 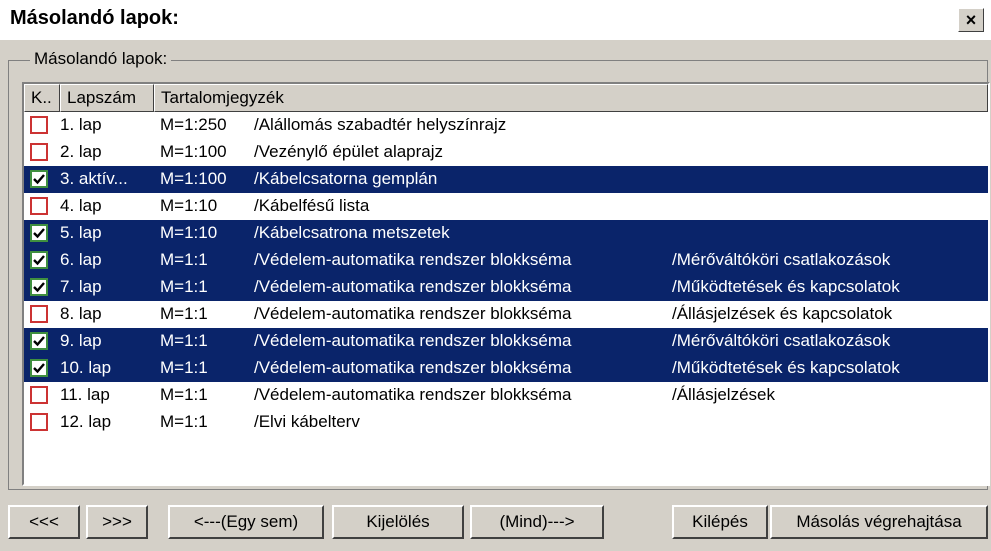 What do you see at coordinates (506, 152) in the screenshot?
I see `list-row: 2. lap M=1:100/Vezénylő épület alaprajz` at bounding box center [506, 152].